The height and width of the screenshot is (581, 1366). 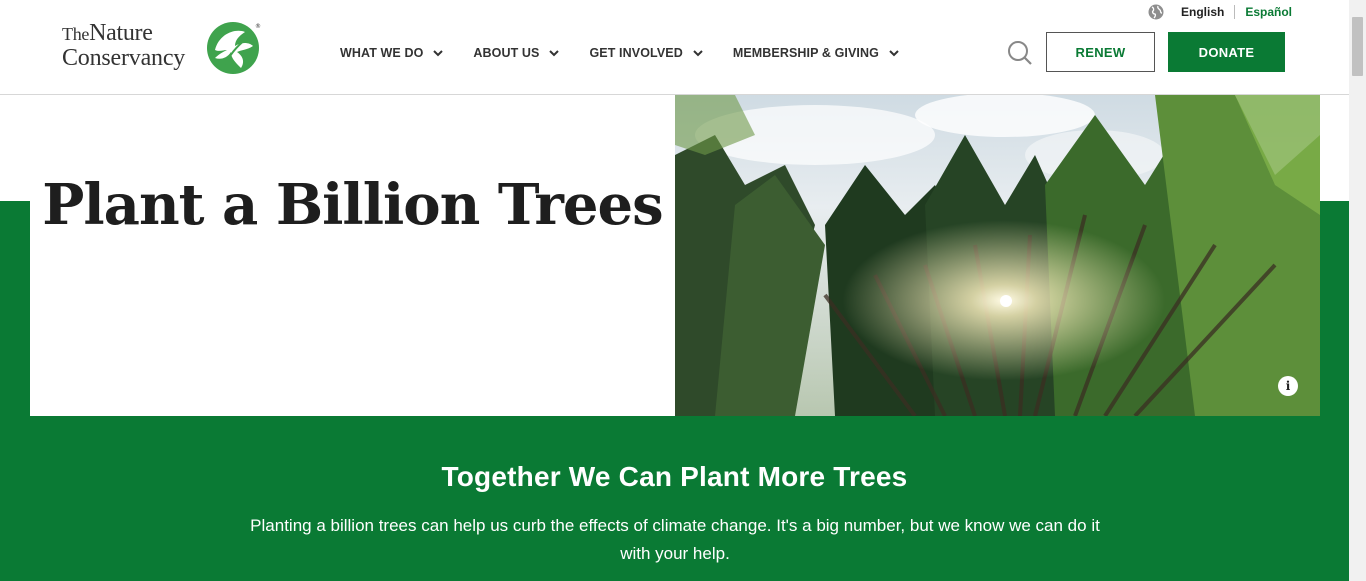 I want to click on logo-wordmark: TheNature Conservancy, so click(x=123, y=45).